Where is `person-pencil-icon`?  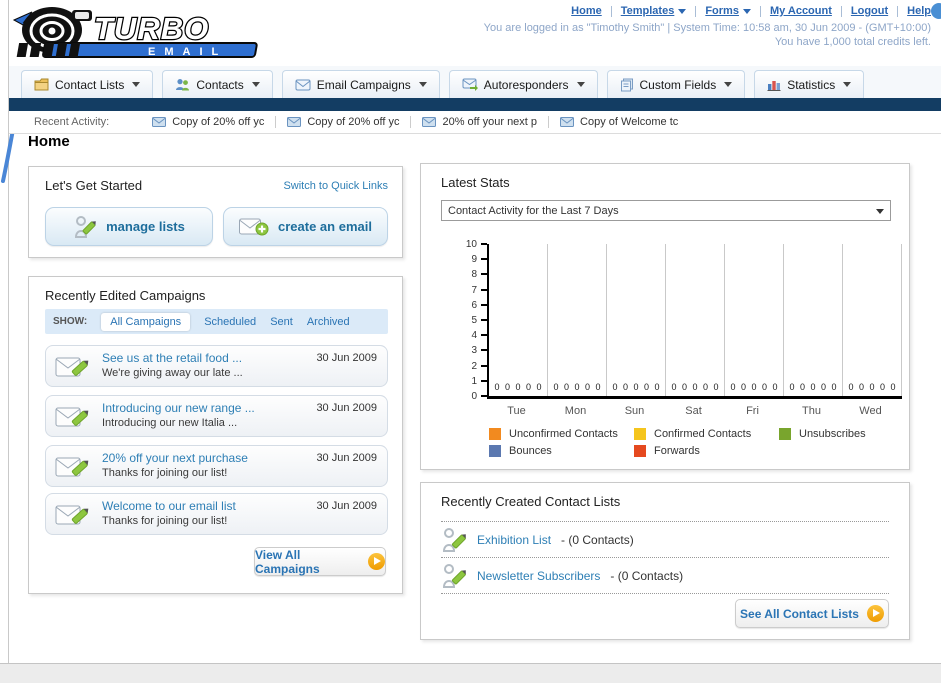 person-pencil-icon is located at coordinates (454, 540).